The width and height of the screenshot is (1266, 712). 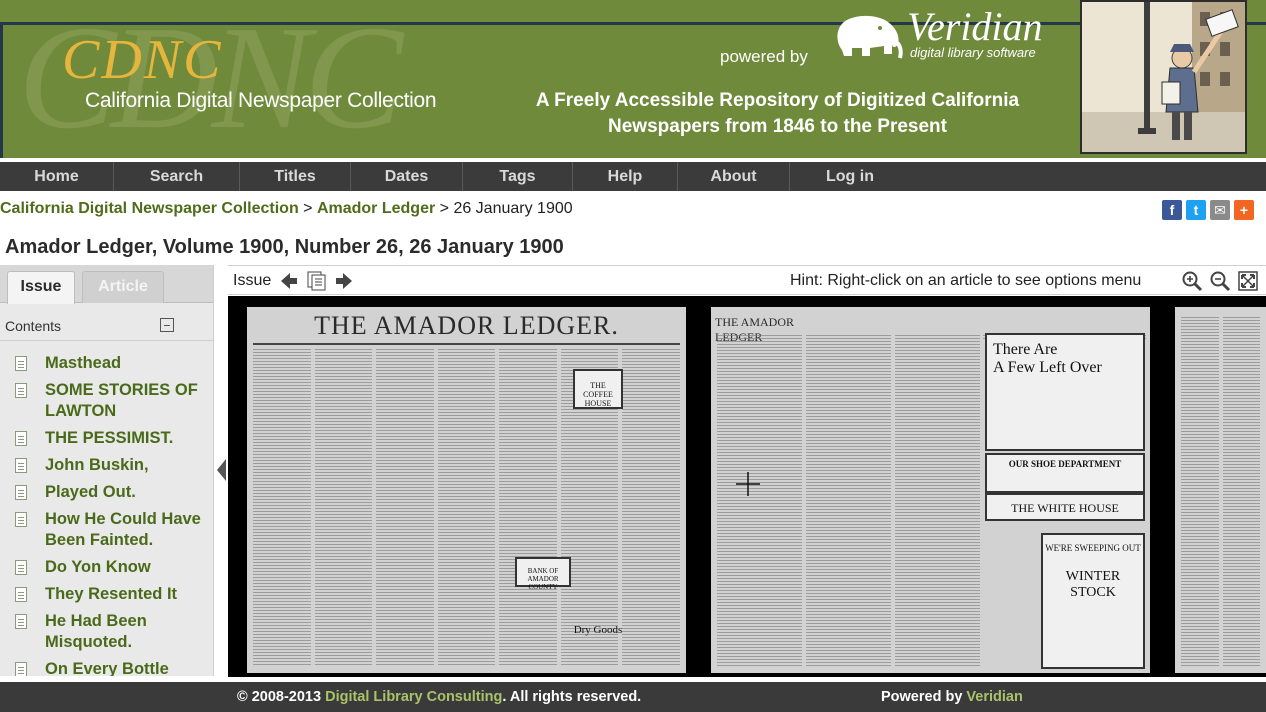 What do you see at coordinates (625, 176) in the screenshot?
I see `nav-help: Help` at bounding box center [625, 176].